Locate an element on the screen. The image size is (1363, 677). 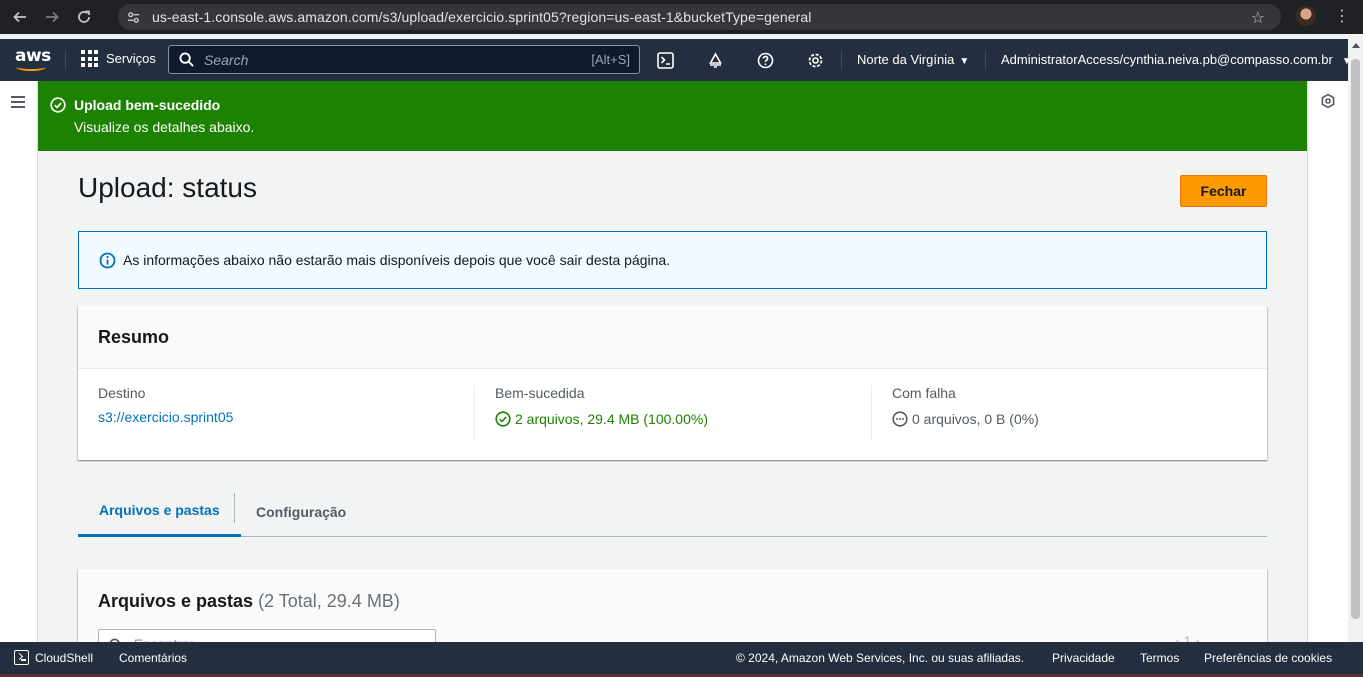
footer-privacy-link: Privacidade is located at coordinates (1083, 658).